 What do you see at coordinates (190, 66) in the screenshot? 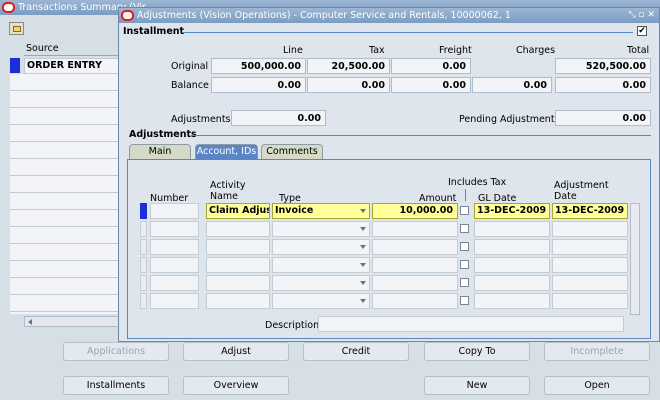
I see `original-label: Original` at bounding box center [190, 66].